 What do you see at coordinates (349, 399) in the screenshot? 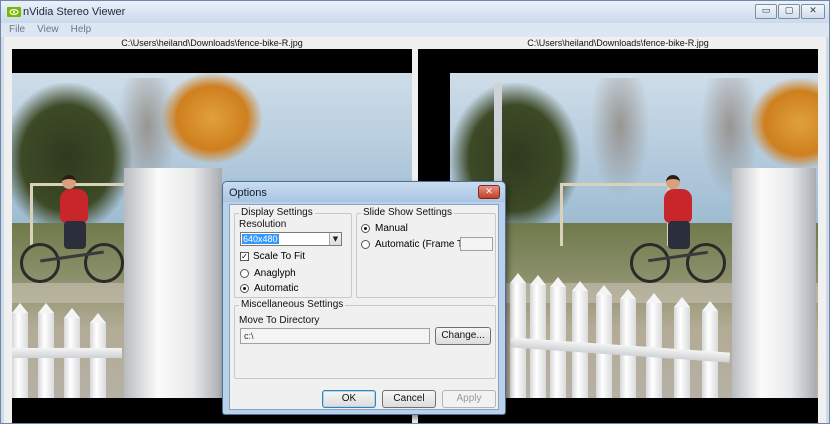
I see `ok-button: OK` at bounding box center [349, 399].